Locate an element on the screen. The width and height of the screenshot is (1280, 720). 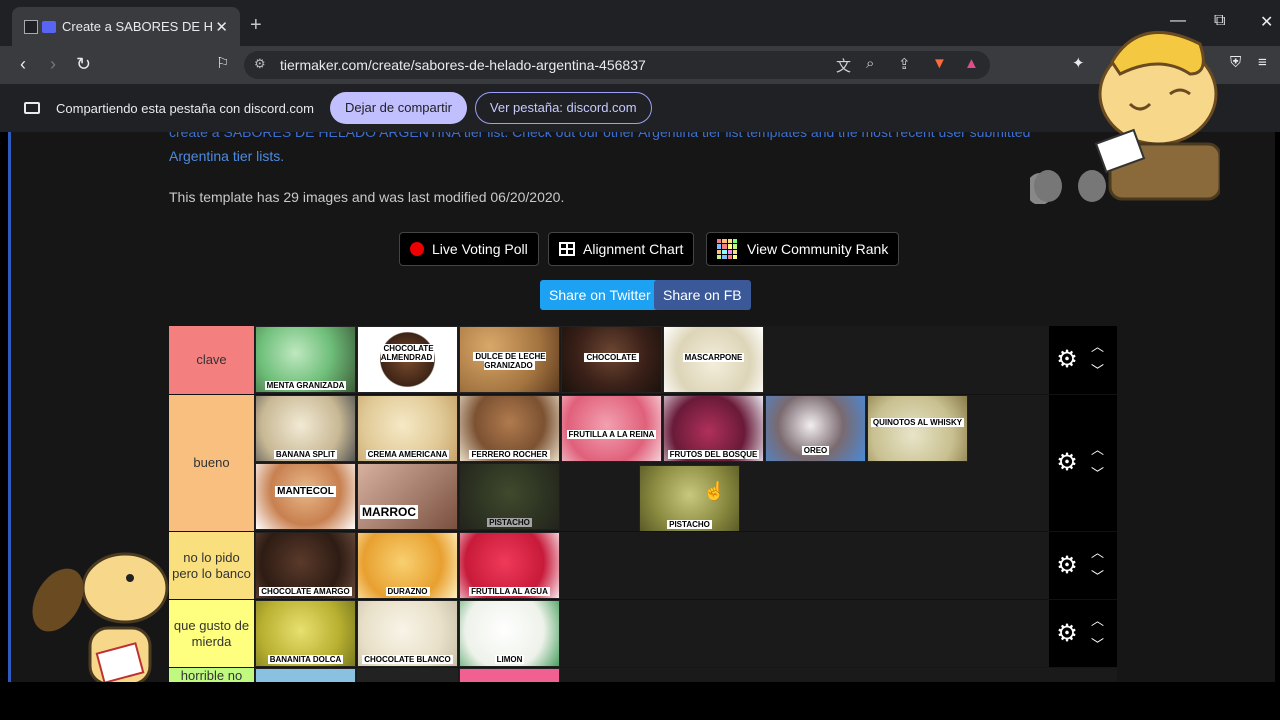
tier-colors-icon is located at coordinates (727, 249).